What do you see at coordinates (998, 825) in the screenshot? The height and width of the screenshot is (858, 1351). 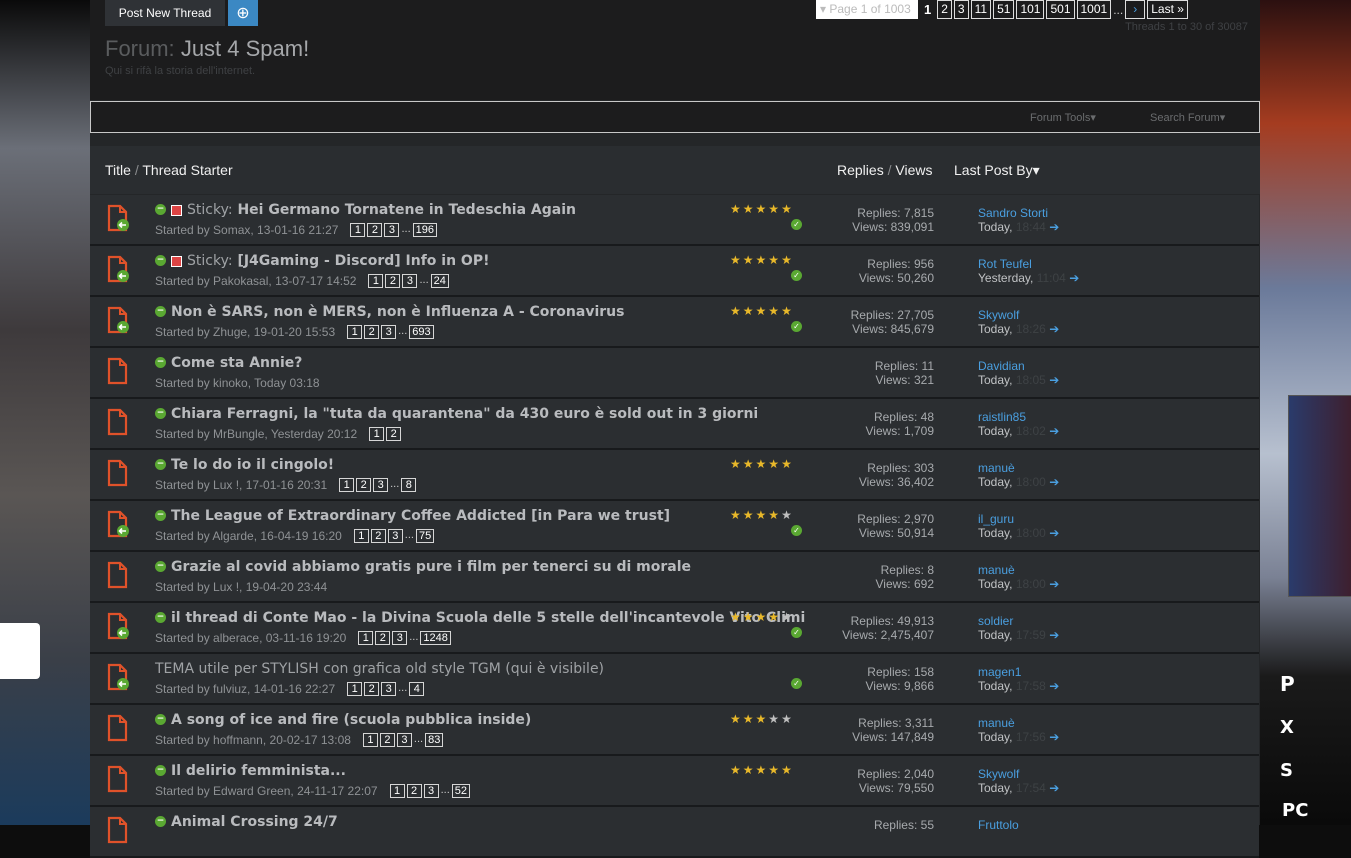 I see `last-post-user-link: Fruttolo` at bounding box center [998, 825].